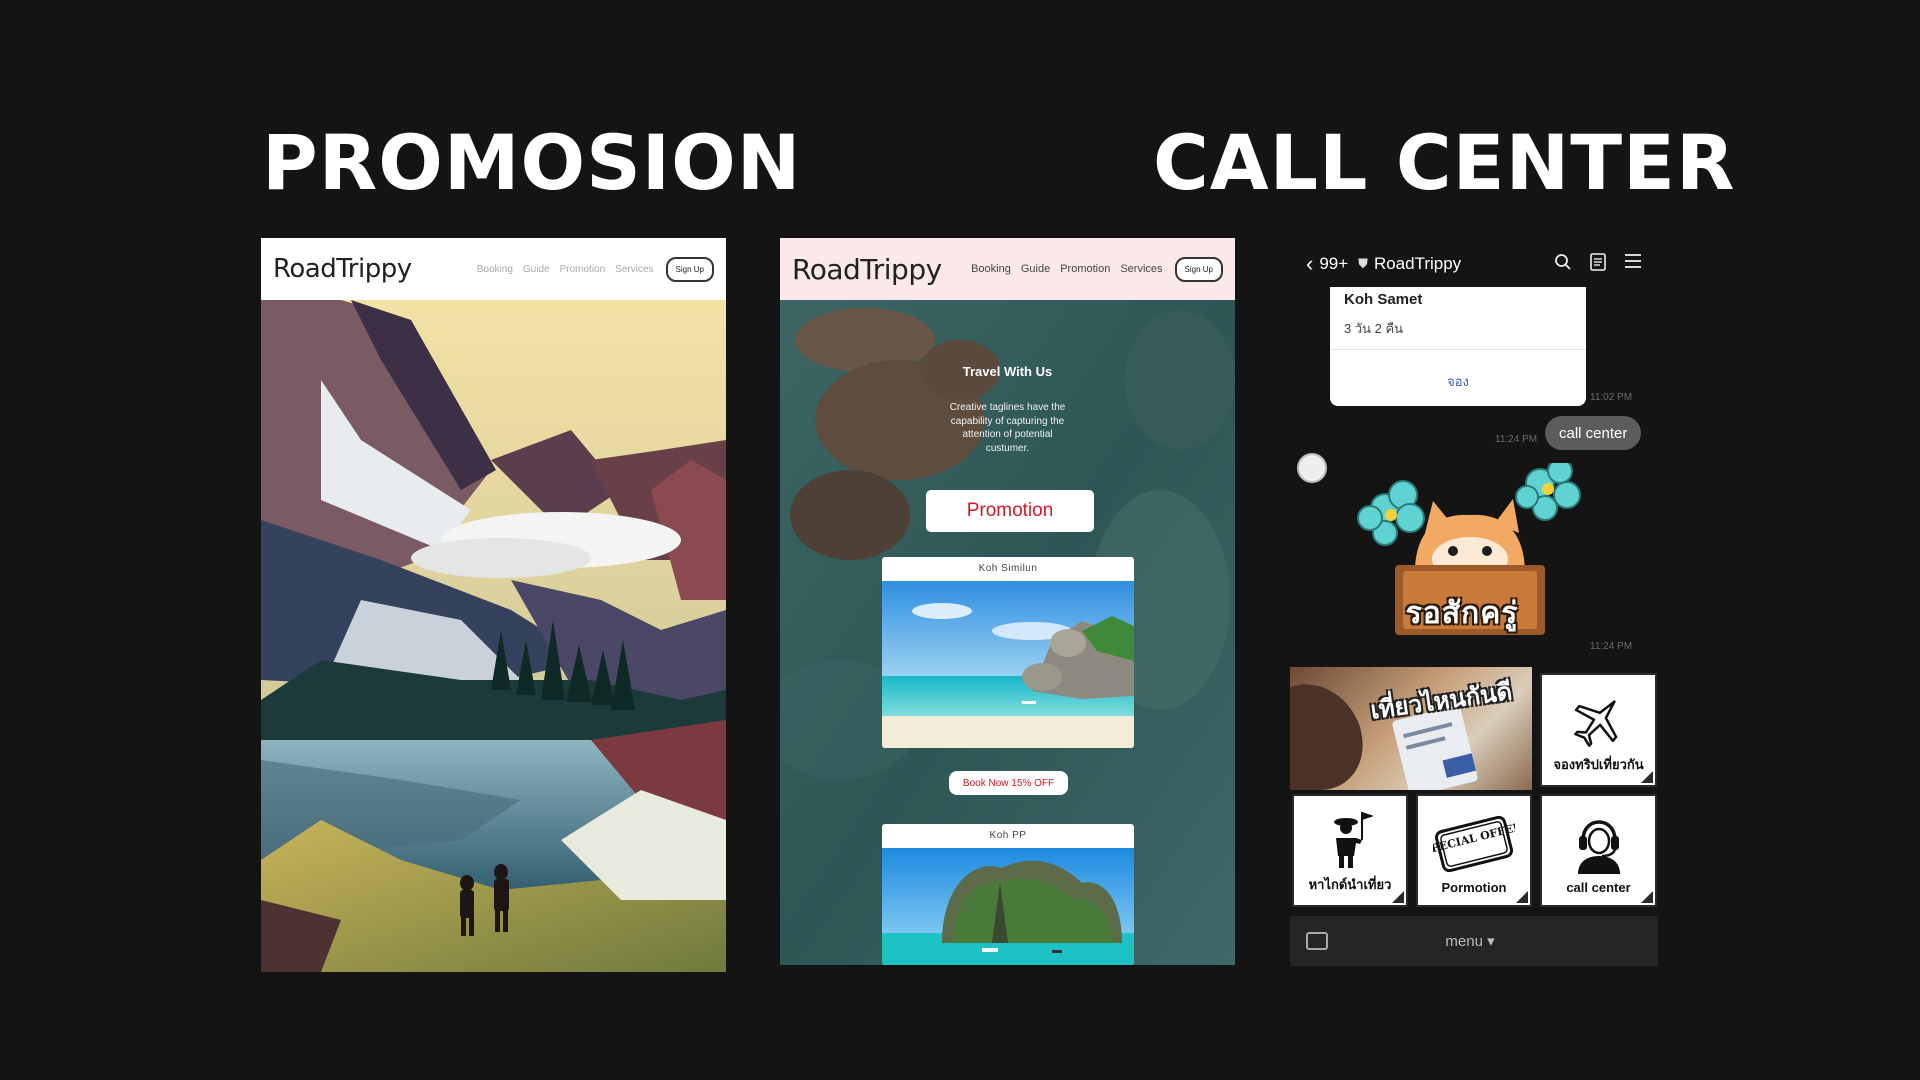  Describe the element at coordinates (1010, 511) in the screenshot. I see `promotion-button: Promotion` at that location.